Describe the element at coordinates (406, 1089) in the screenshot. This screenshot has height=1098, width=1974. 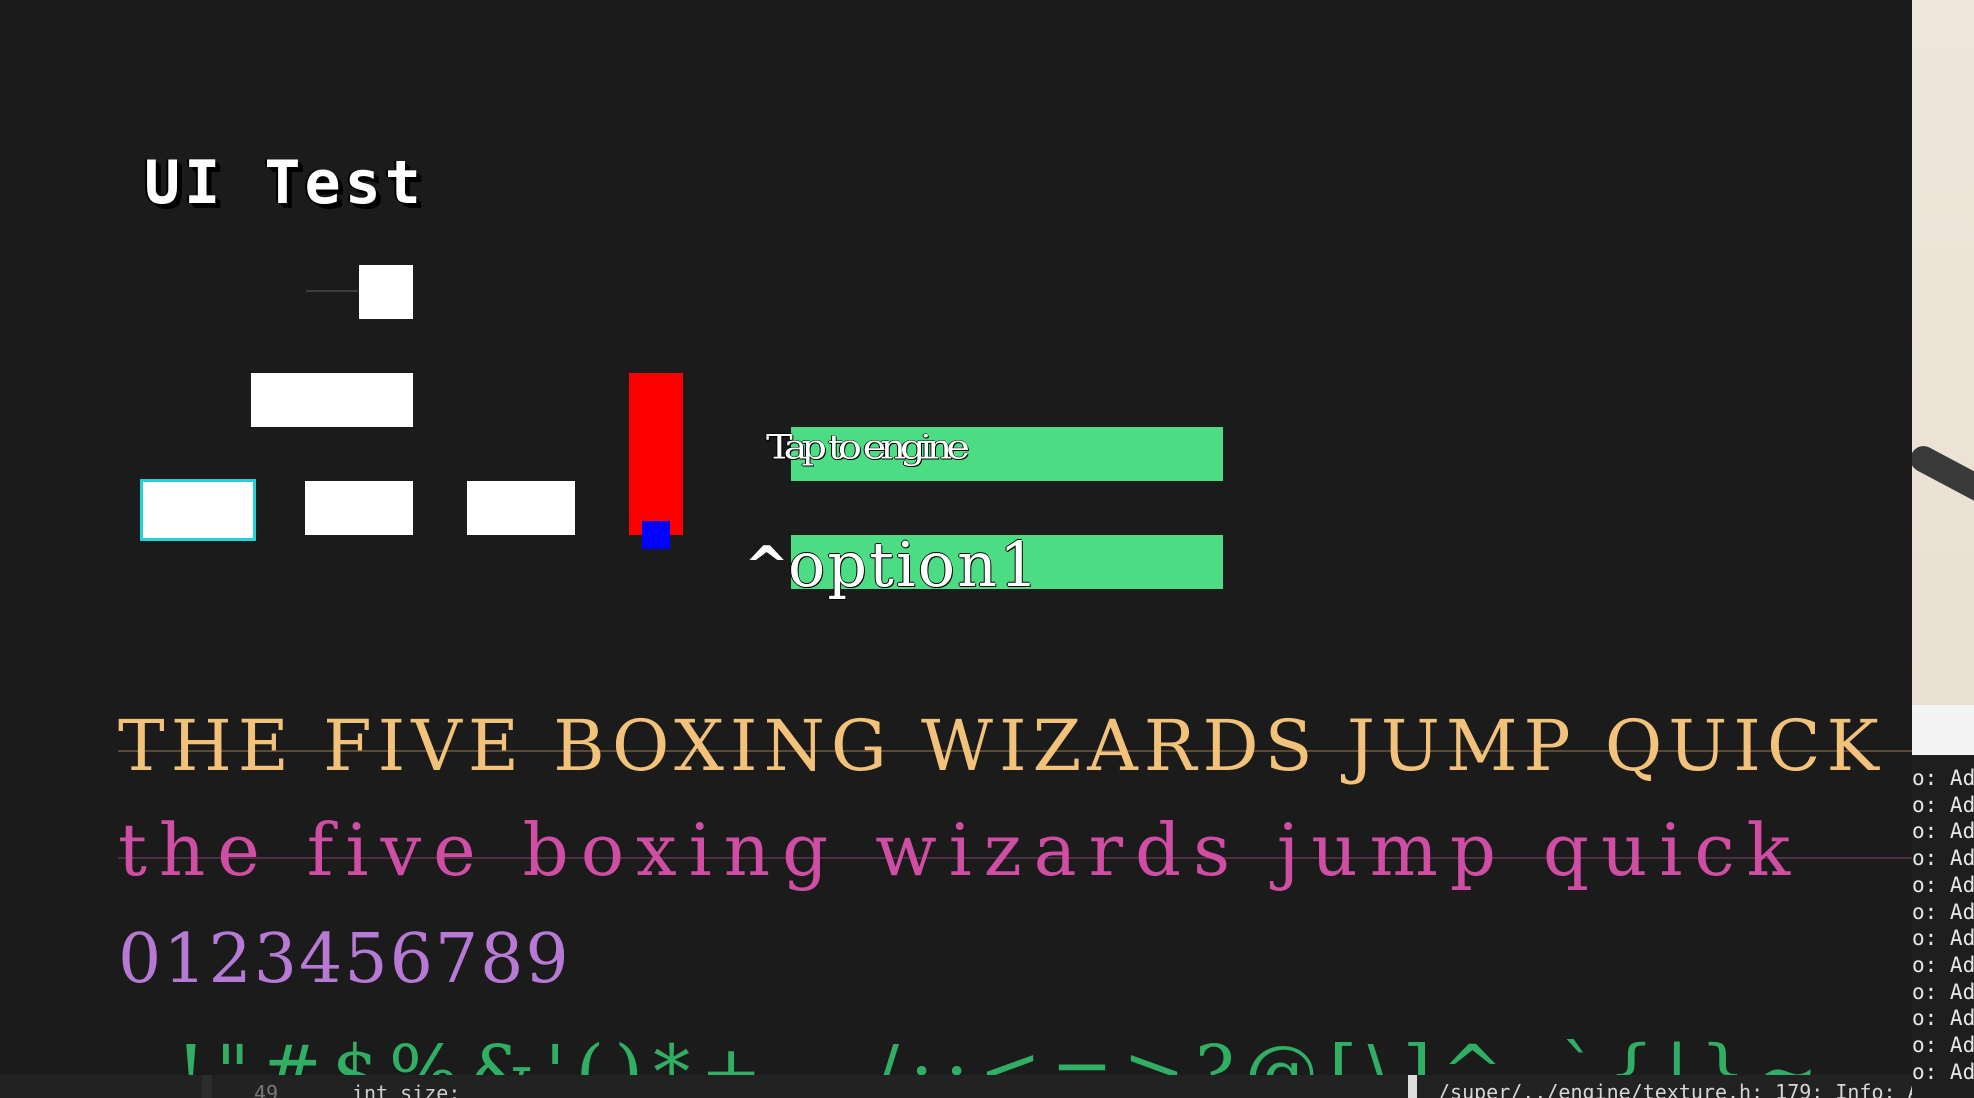
I see `editor-code-line: int size;` at that location.